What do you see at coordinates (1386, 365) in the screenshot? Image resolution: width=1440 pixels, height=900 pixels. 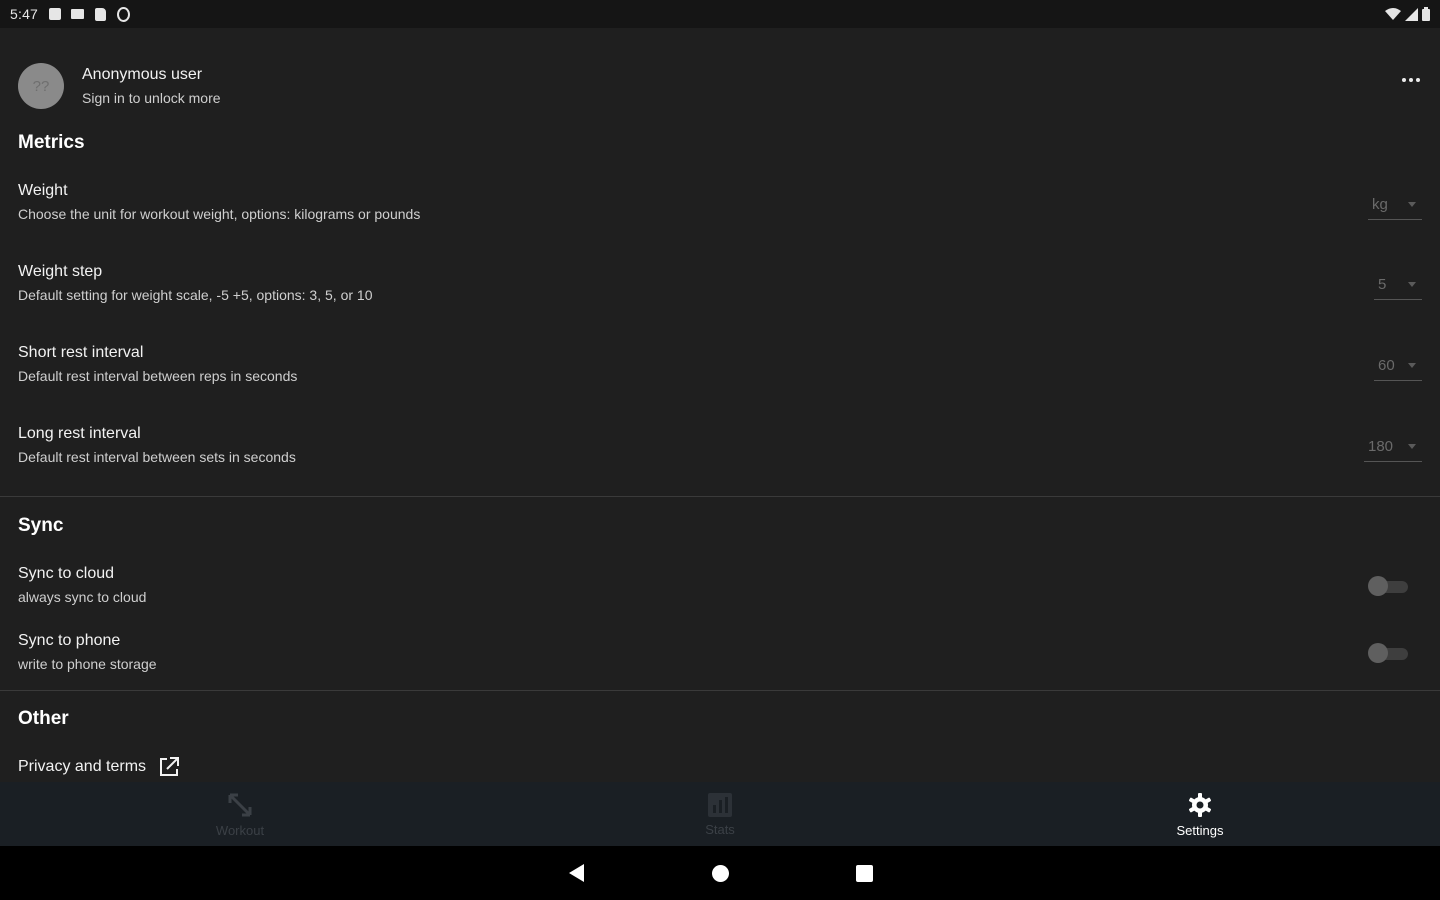 I see `dropdown-value: 60` at bounding box center [1386, 365].